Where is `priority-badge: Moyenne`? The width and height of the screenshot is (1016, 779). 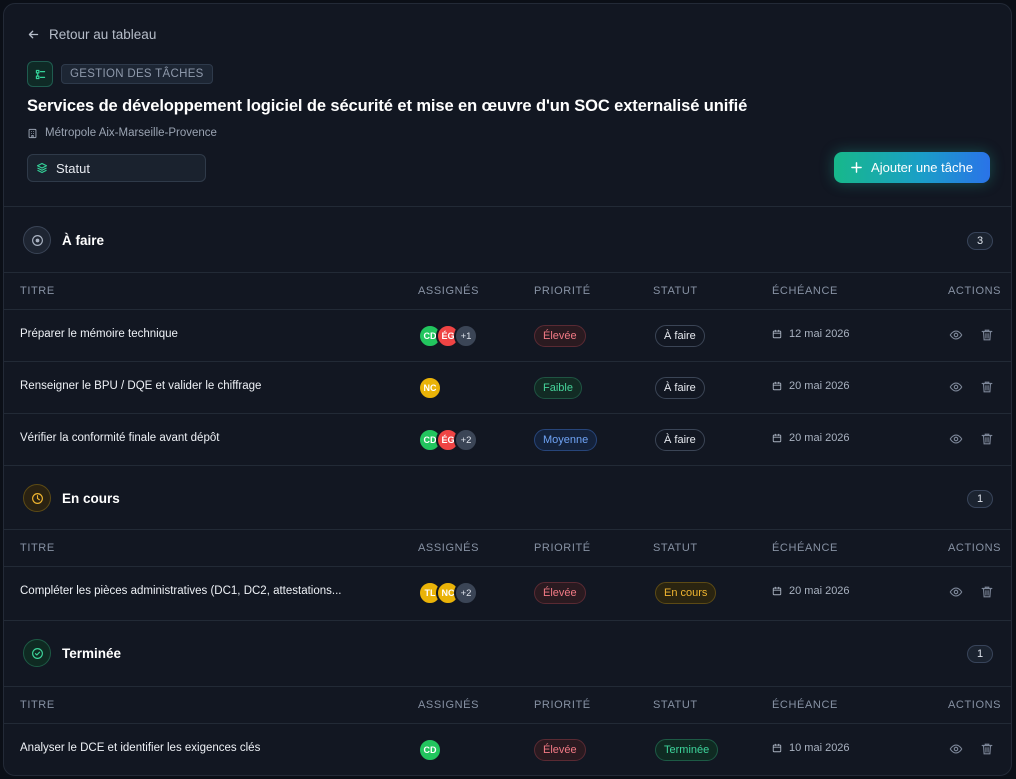
priority-badge: Moyenne is located at coordinates (566, 440).